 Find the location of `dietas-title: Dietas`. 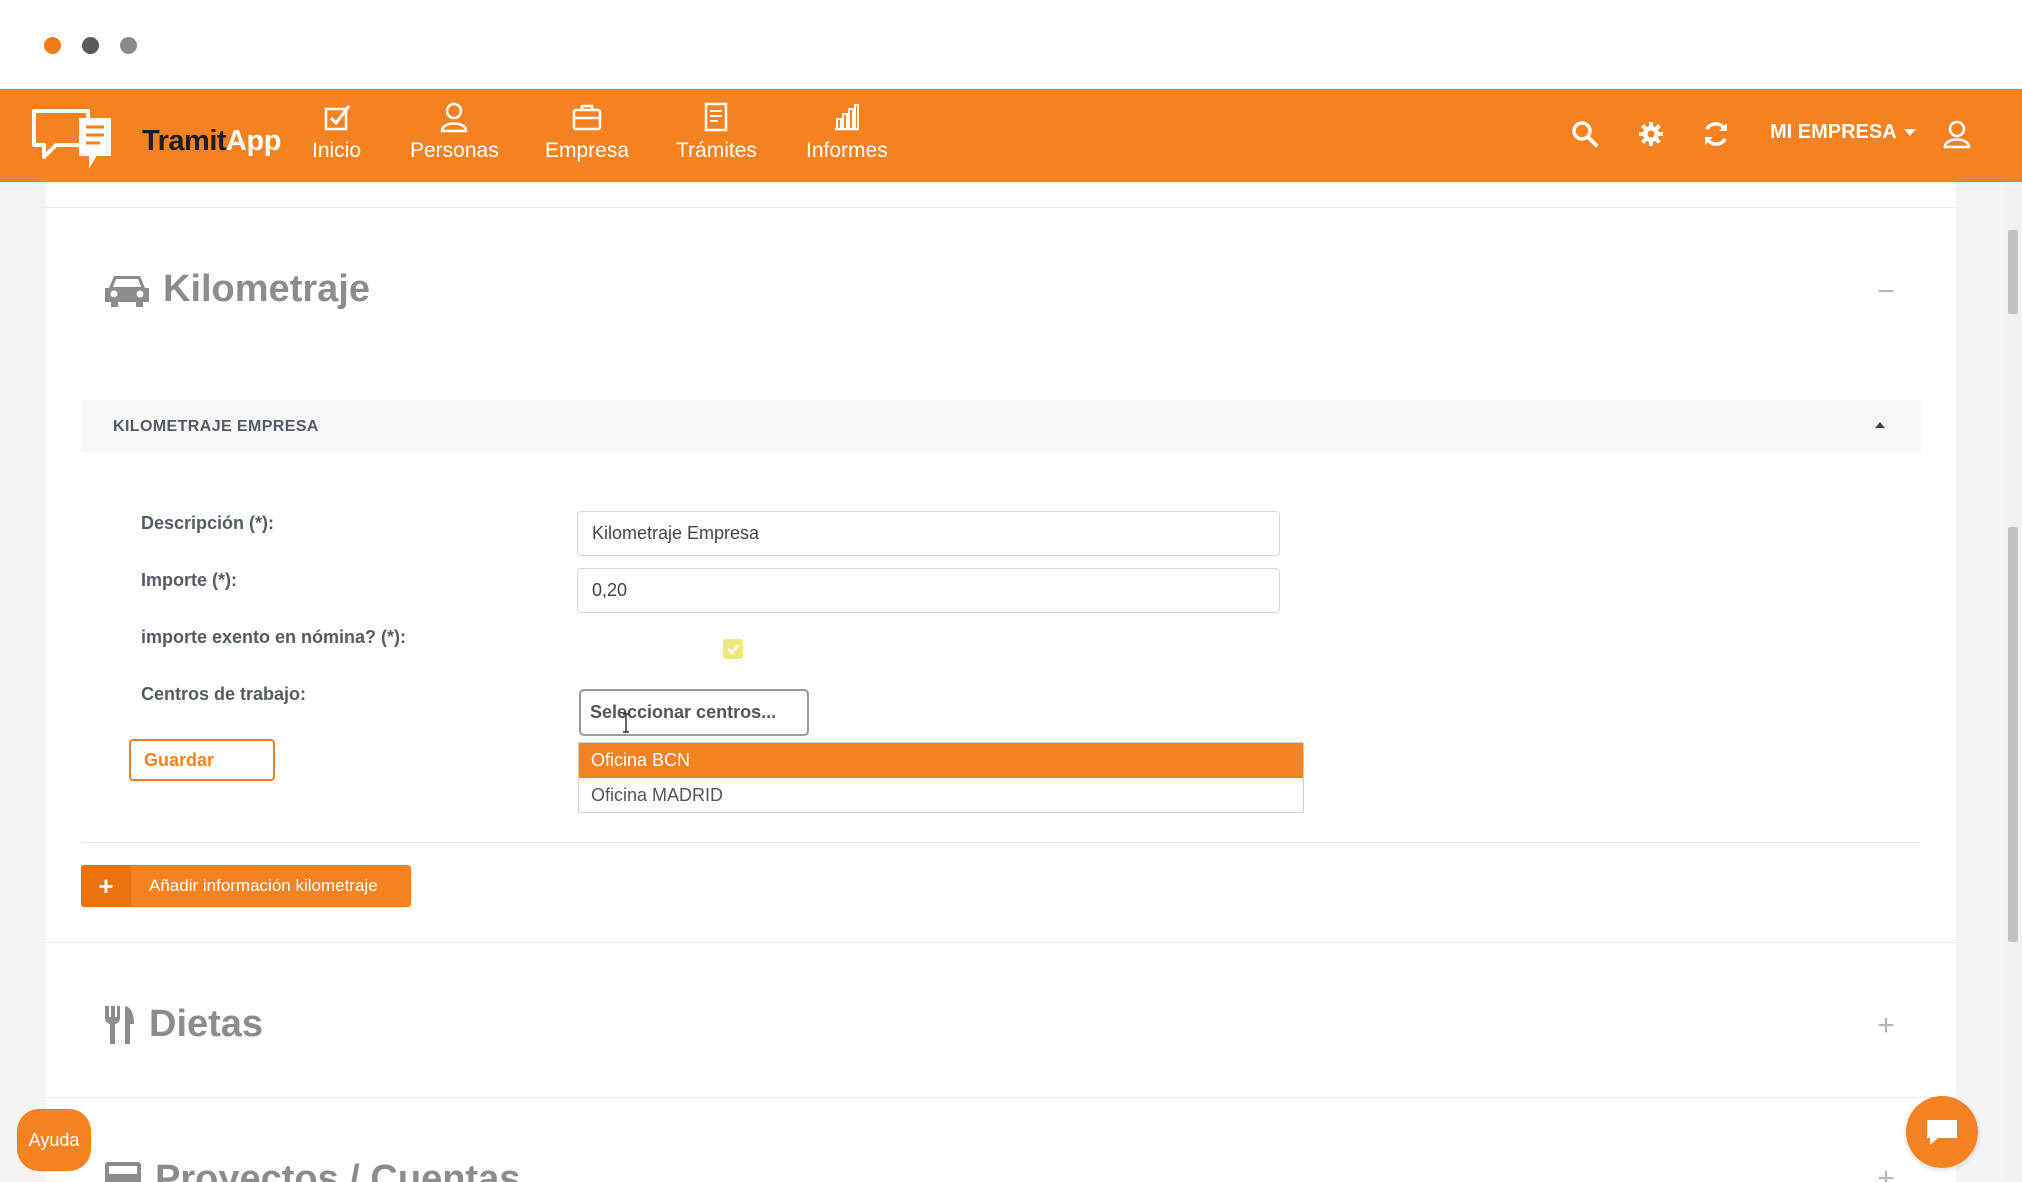

dietas-title: Dietas is located at coordinates (206, 1024).